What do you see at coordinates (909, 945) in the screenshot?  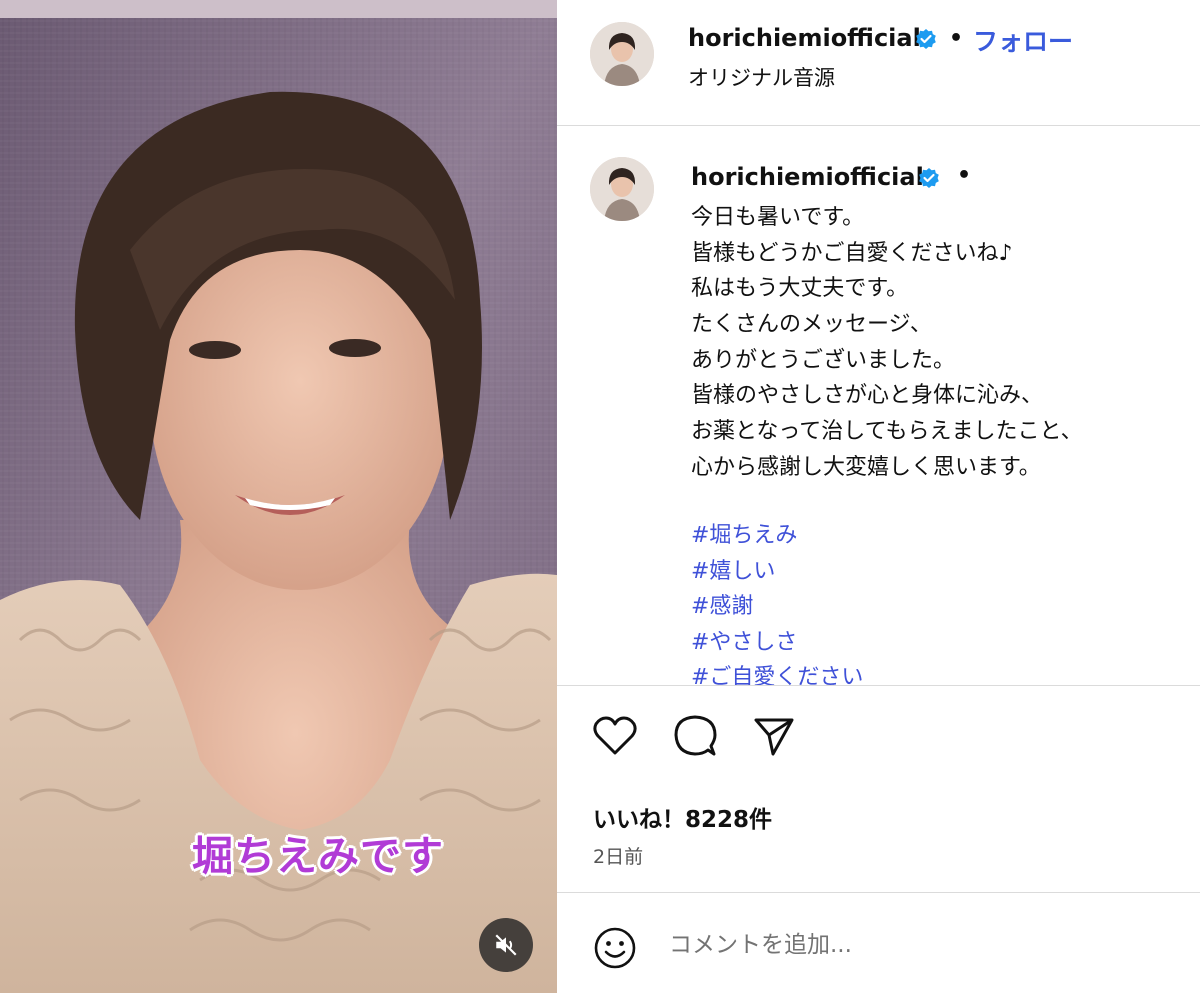 I see `comment-input` at bounding box center [909, 945].